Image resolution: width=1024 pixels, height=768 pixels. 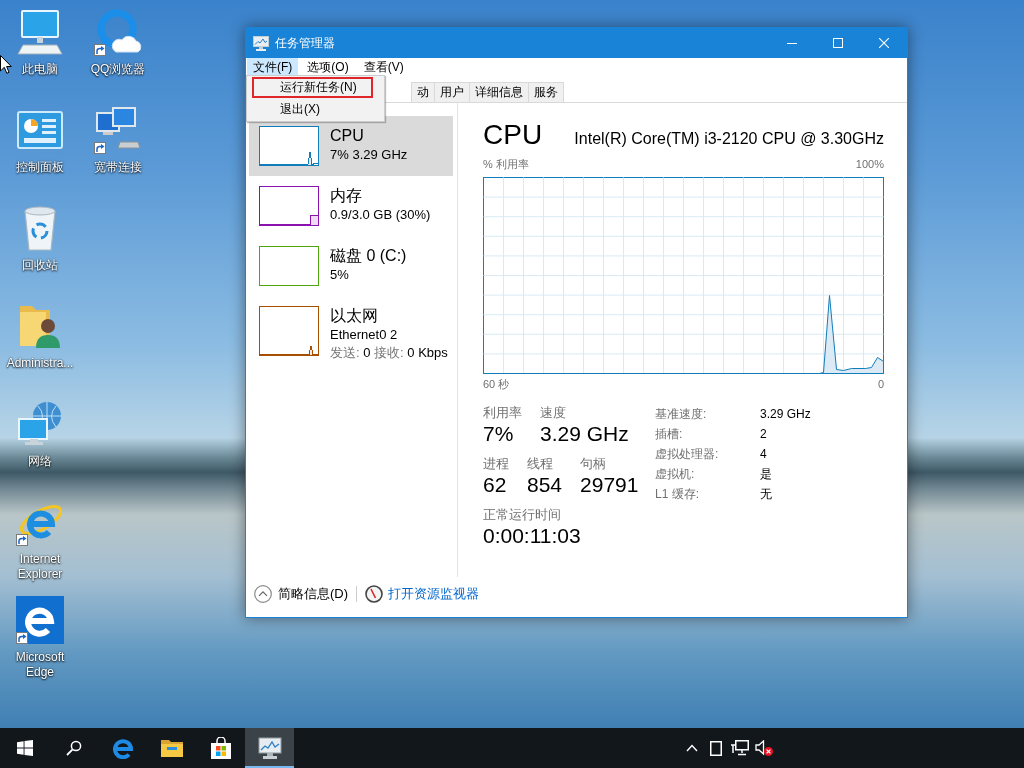 What do you see at coordinates (593, 463) in the screenshot?
I see `stat-label: 句柄` at bounding box center [593, 463].